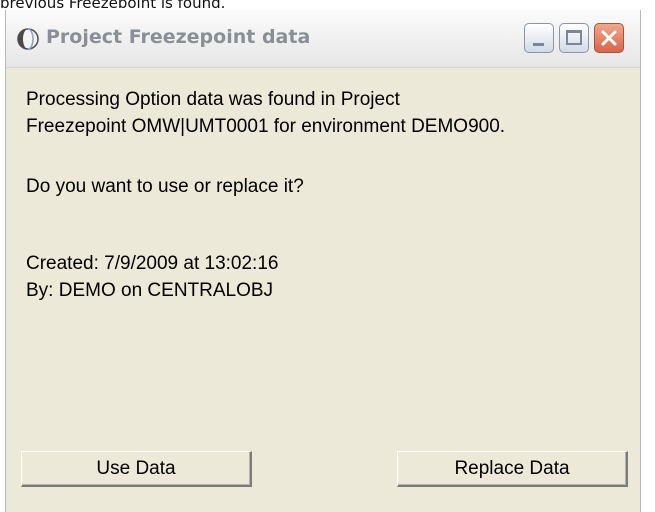 The height and width of the screenshot is (512, 655). I want to click on question-text: Do you want to use or replace it?, so click(165, 186).